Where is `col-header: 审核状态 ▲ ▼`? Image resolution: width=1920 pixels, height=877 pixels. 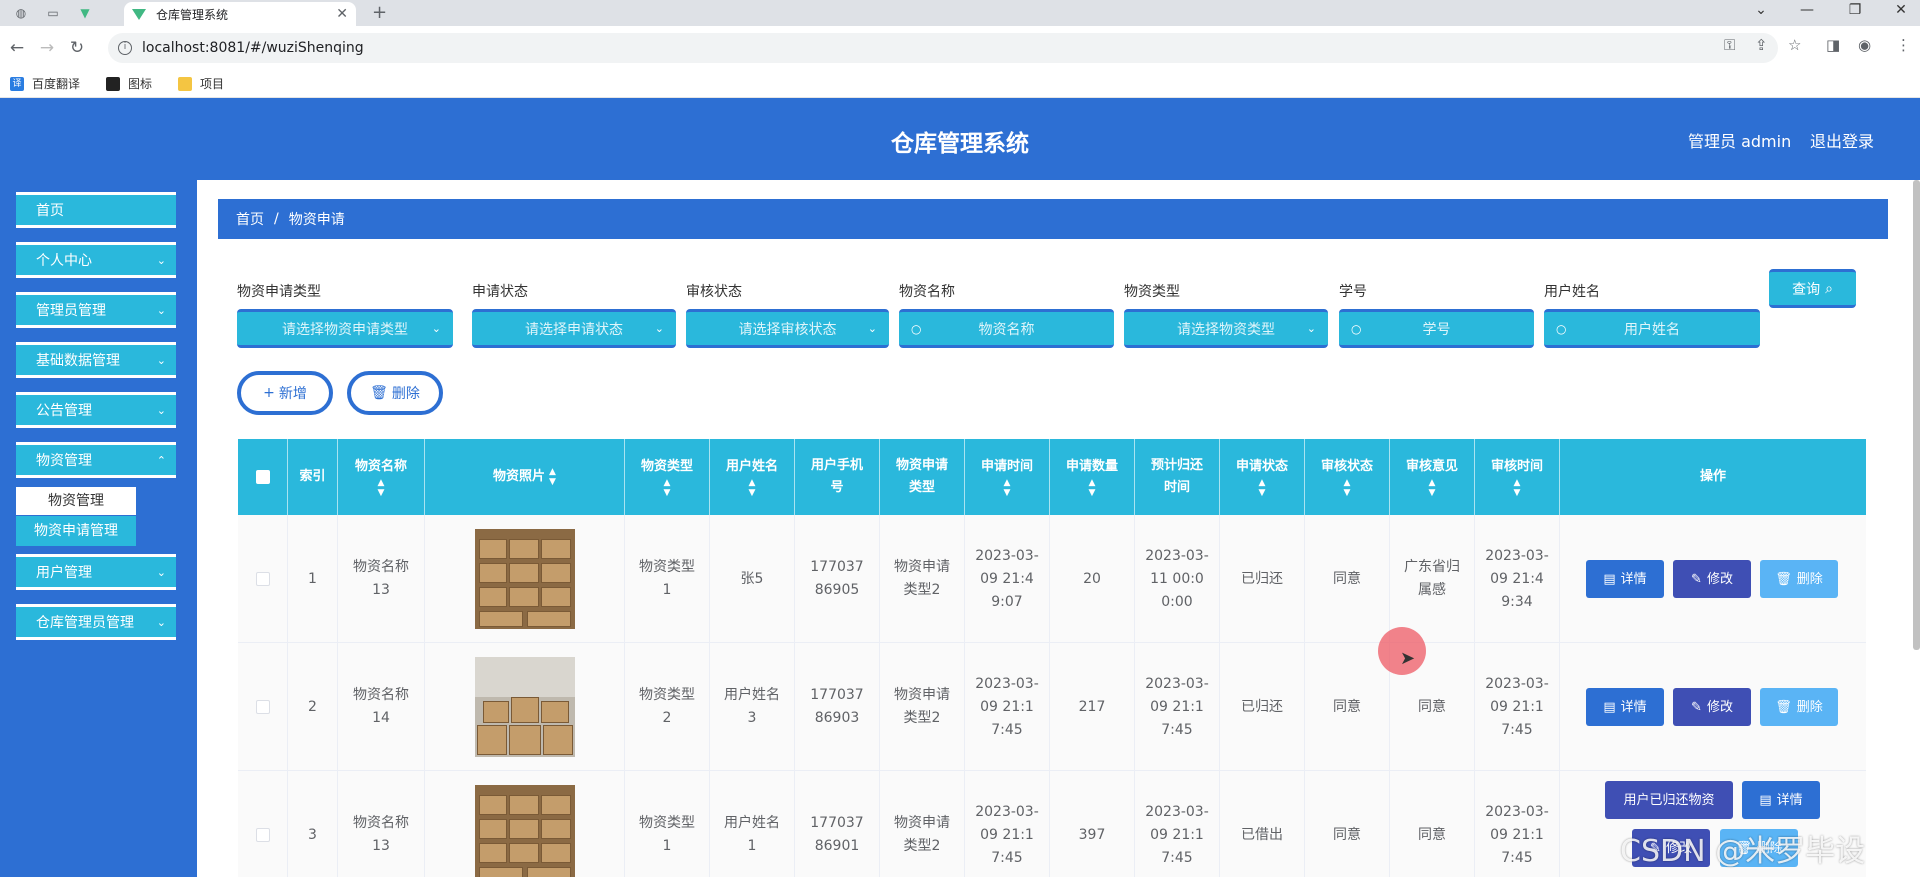 col-header: 审核状态 ▲ ▼ is located at coordinates (1347, 477).